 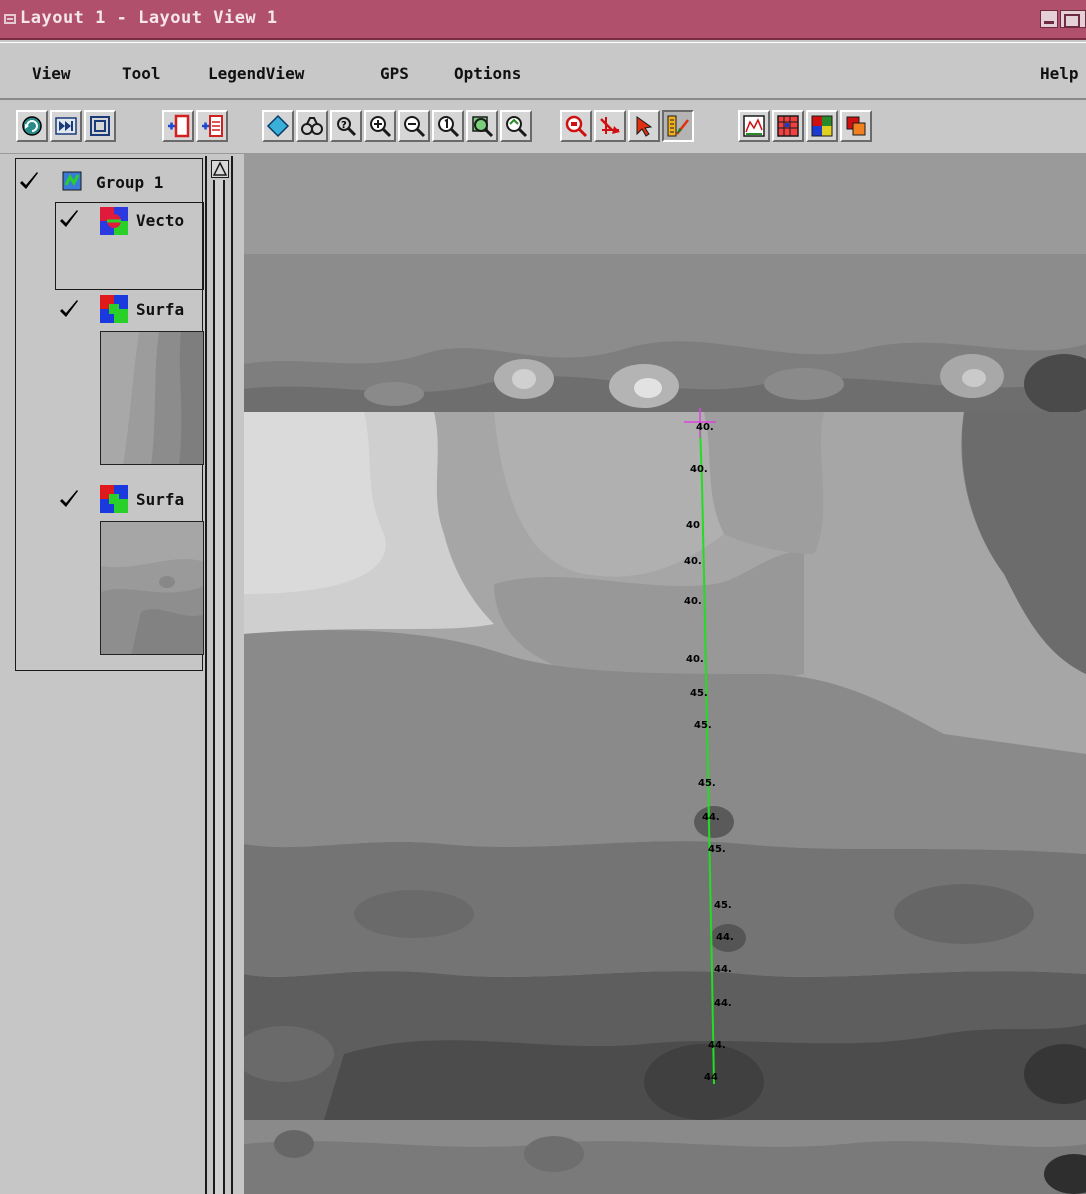 What do you see at coordinates (219, 687) in the screenshot?
I see `scroll-track` at bounding box center [219, 687].